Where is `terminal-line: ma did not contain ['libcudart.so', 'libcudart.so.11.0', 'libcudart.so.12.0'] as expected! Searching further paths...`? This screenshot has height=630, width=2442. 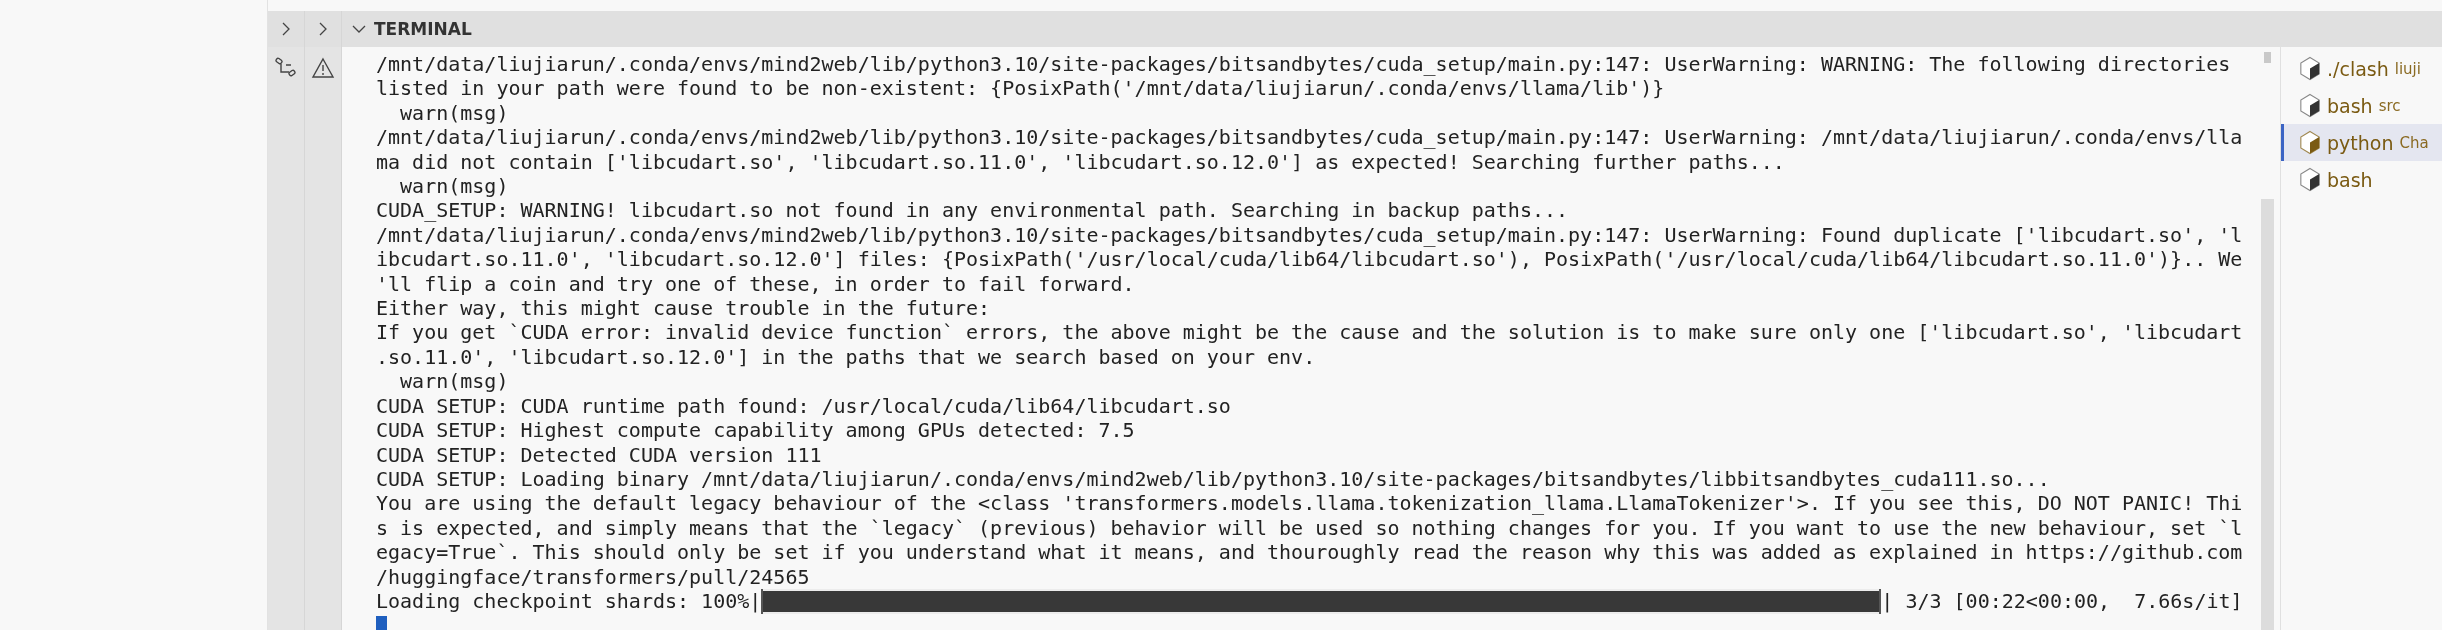 terminal-line: ma did not contain ['libcudart.so', 'libcudart.so.11.0', 'libcudart.so.12.0'] as expected! Searching further paths... is located at coordinates (1080, 162).